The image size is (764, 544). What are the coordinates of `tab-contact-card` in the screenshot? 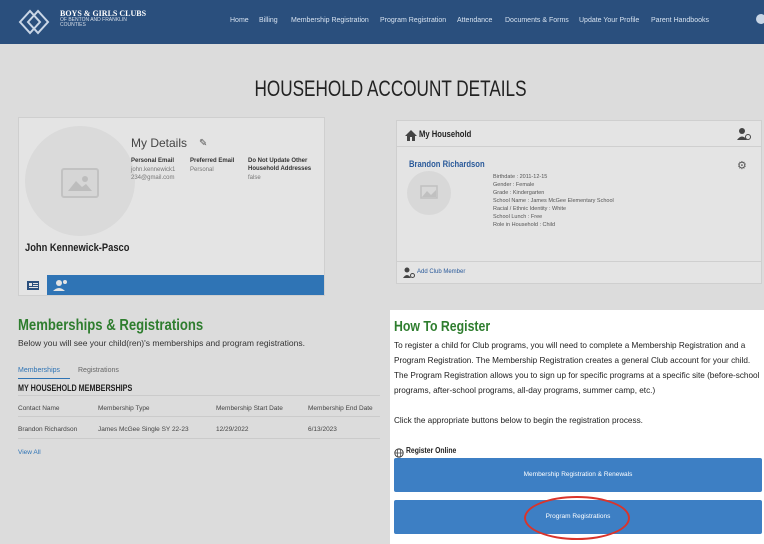 It's located at (33, 285).